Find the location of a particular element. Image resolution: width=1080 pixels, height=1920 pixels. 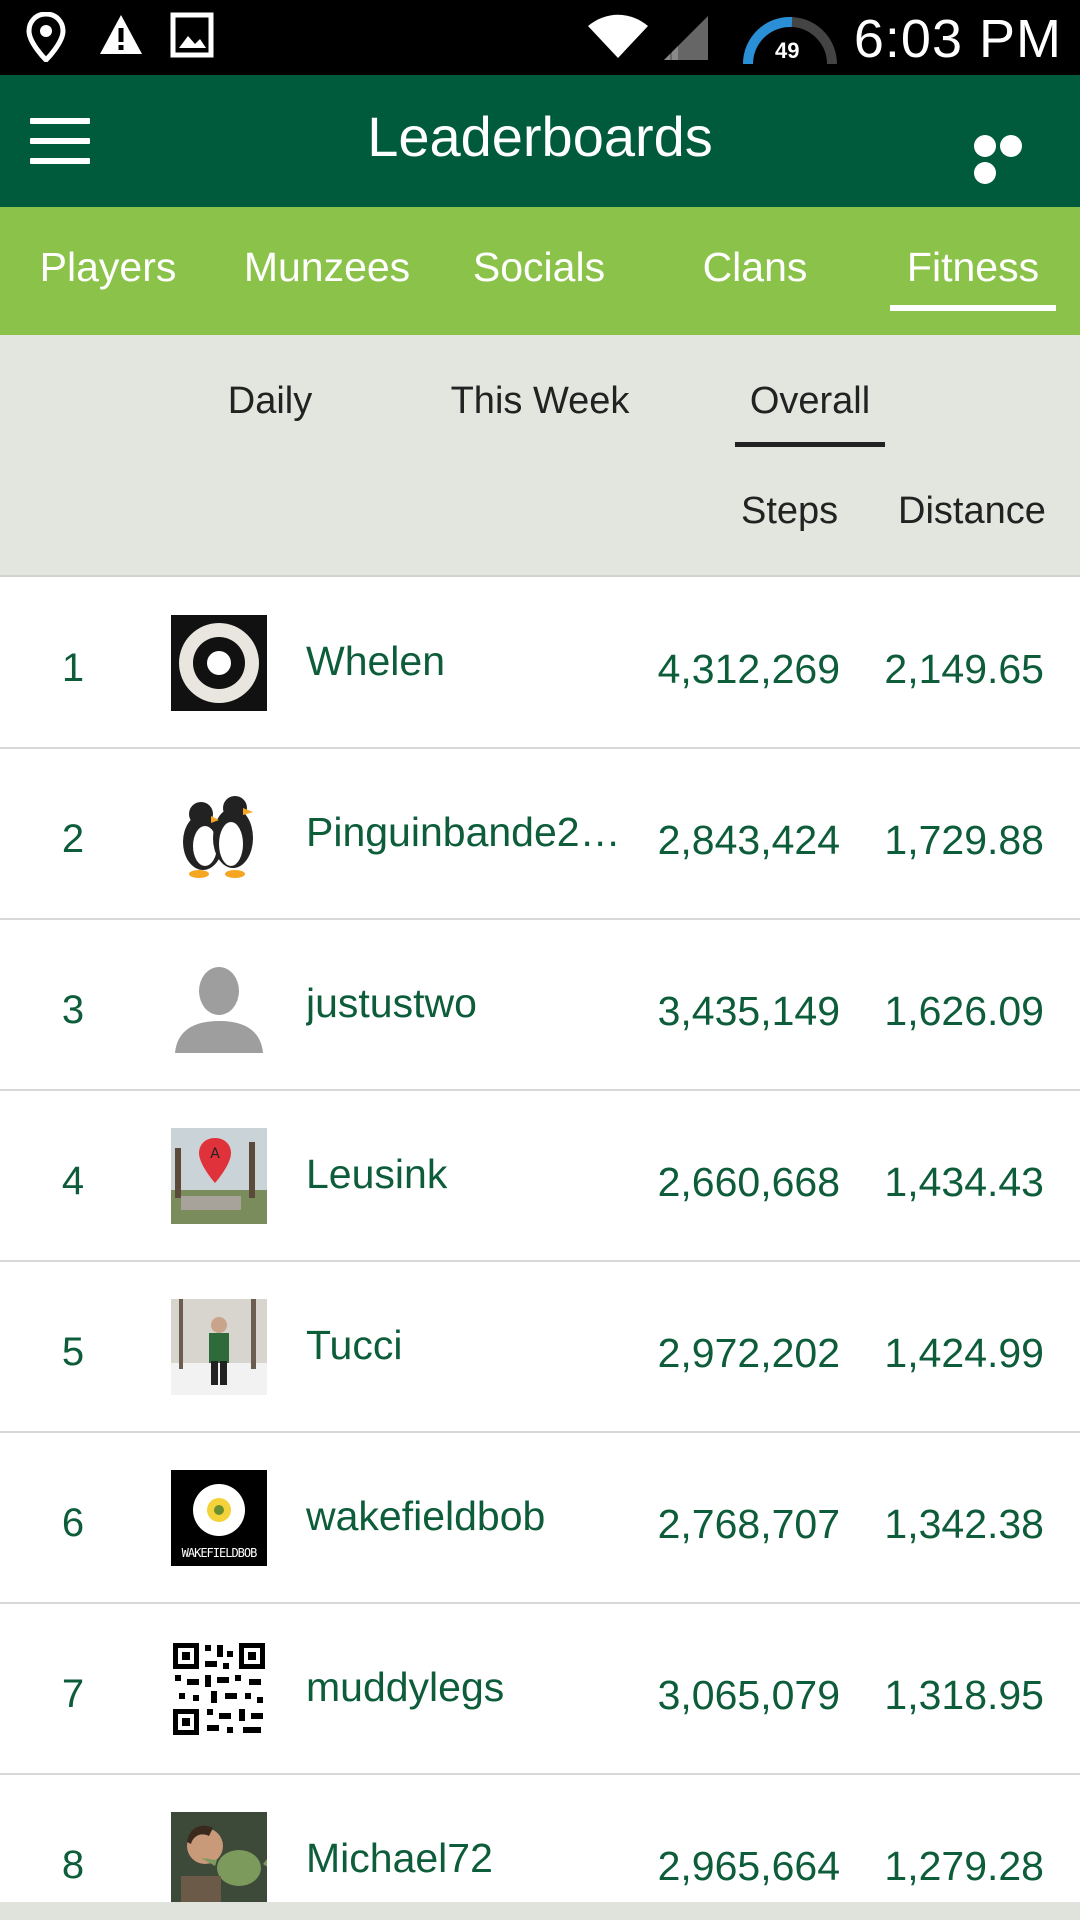

table-row: 4 A Leusink 2,660,668 1,434.43 is located at coordinates (540, 1176).